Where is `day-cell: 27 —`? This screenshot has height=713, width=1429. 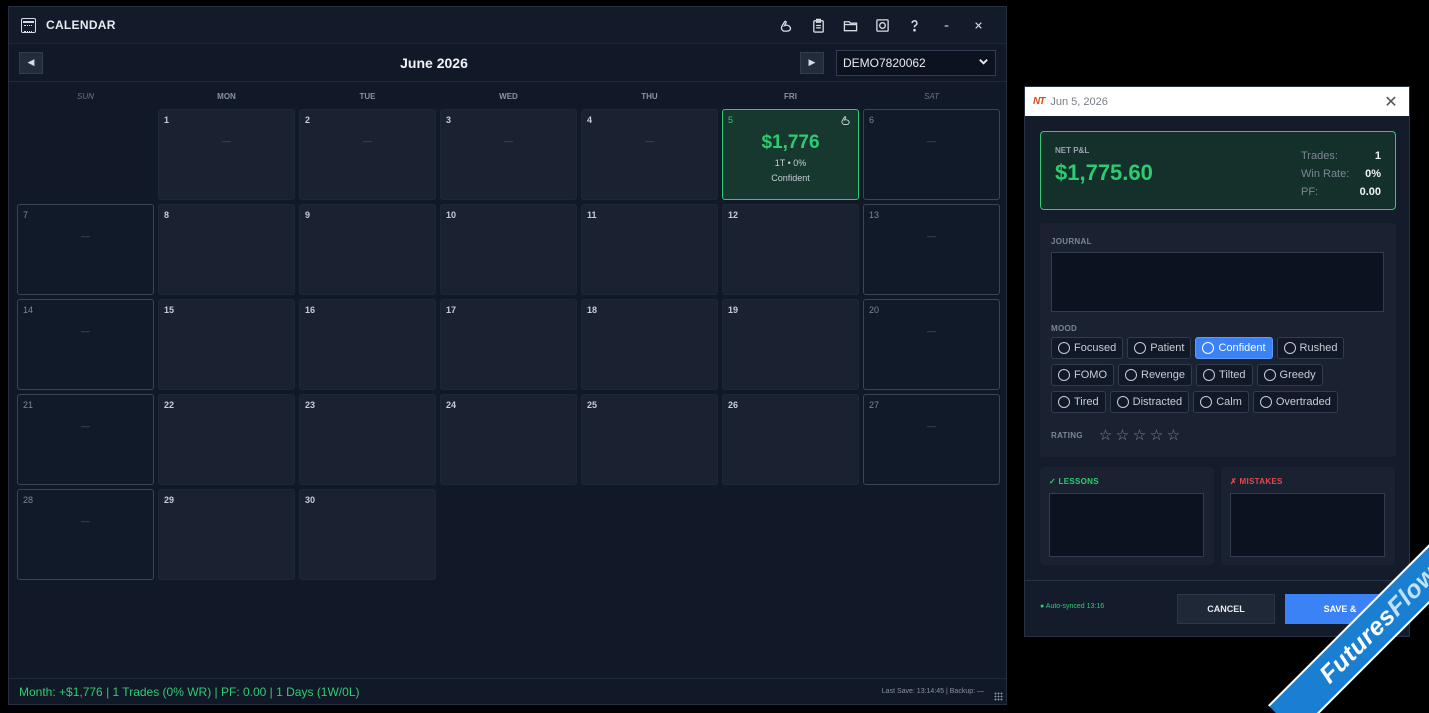 day-cell: 27 — is located at coordinates (931, 439).